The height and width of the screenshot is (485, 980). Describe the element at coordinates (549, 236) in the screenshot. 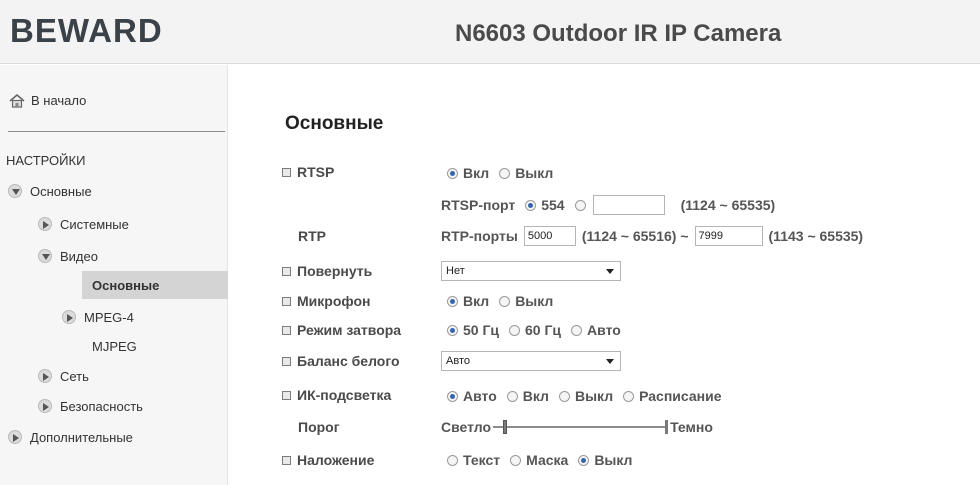

I see `rtp-port-start-input` at that location.